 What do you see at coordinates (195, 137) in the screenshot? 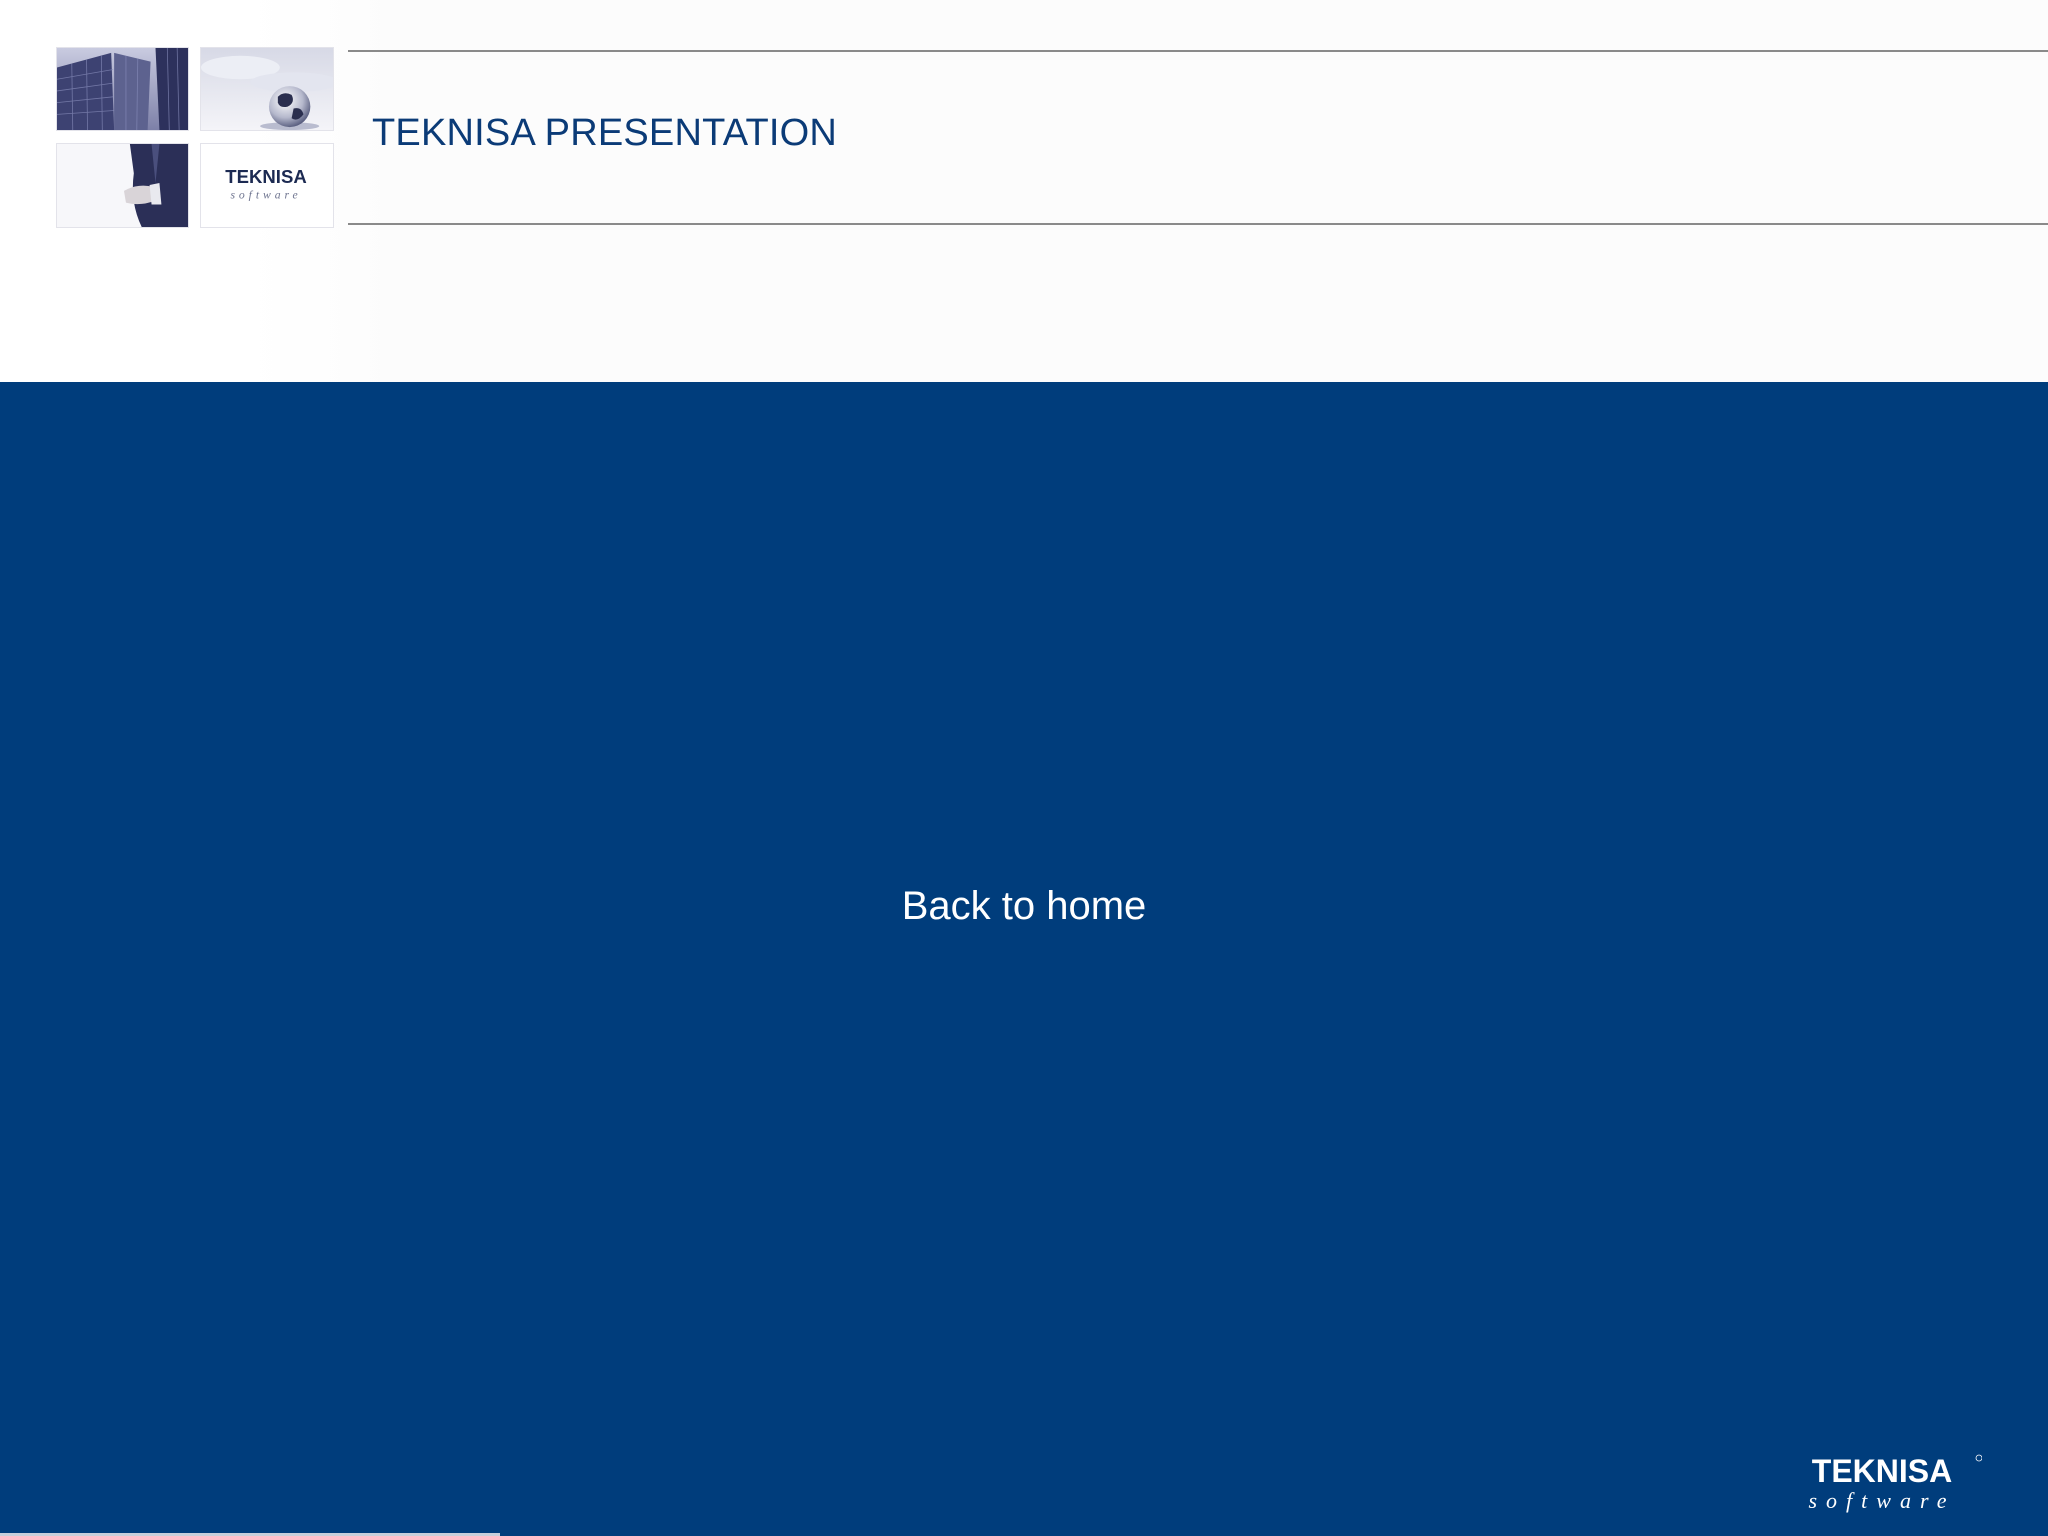
I see `logo-collage: TEKNISA software` at bounding box center [195, 137].